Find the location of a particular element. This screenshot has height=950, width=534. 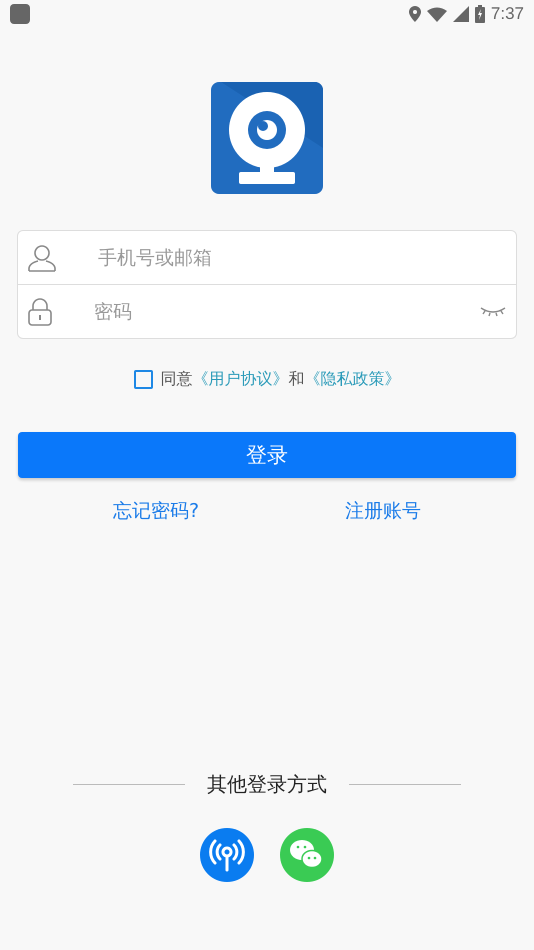

location-icon is located at coordinates (414, 14).